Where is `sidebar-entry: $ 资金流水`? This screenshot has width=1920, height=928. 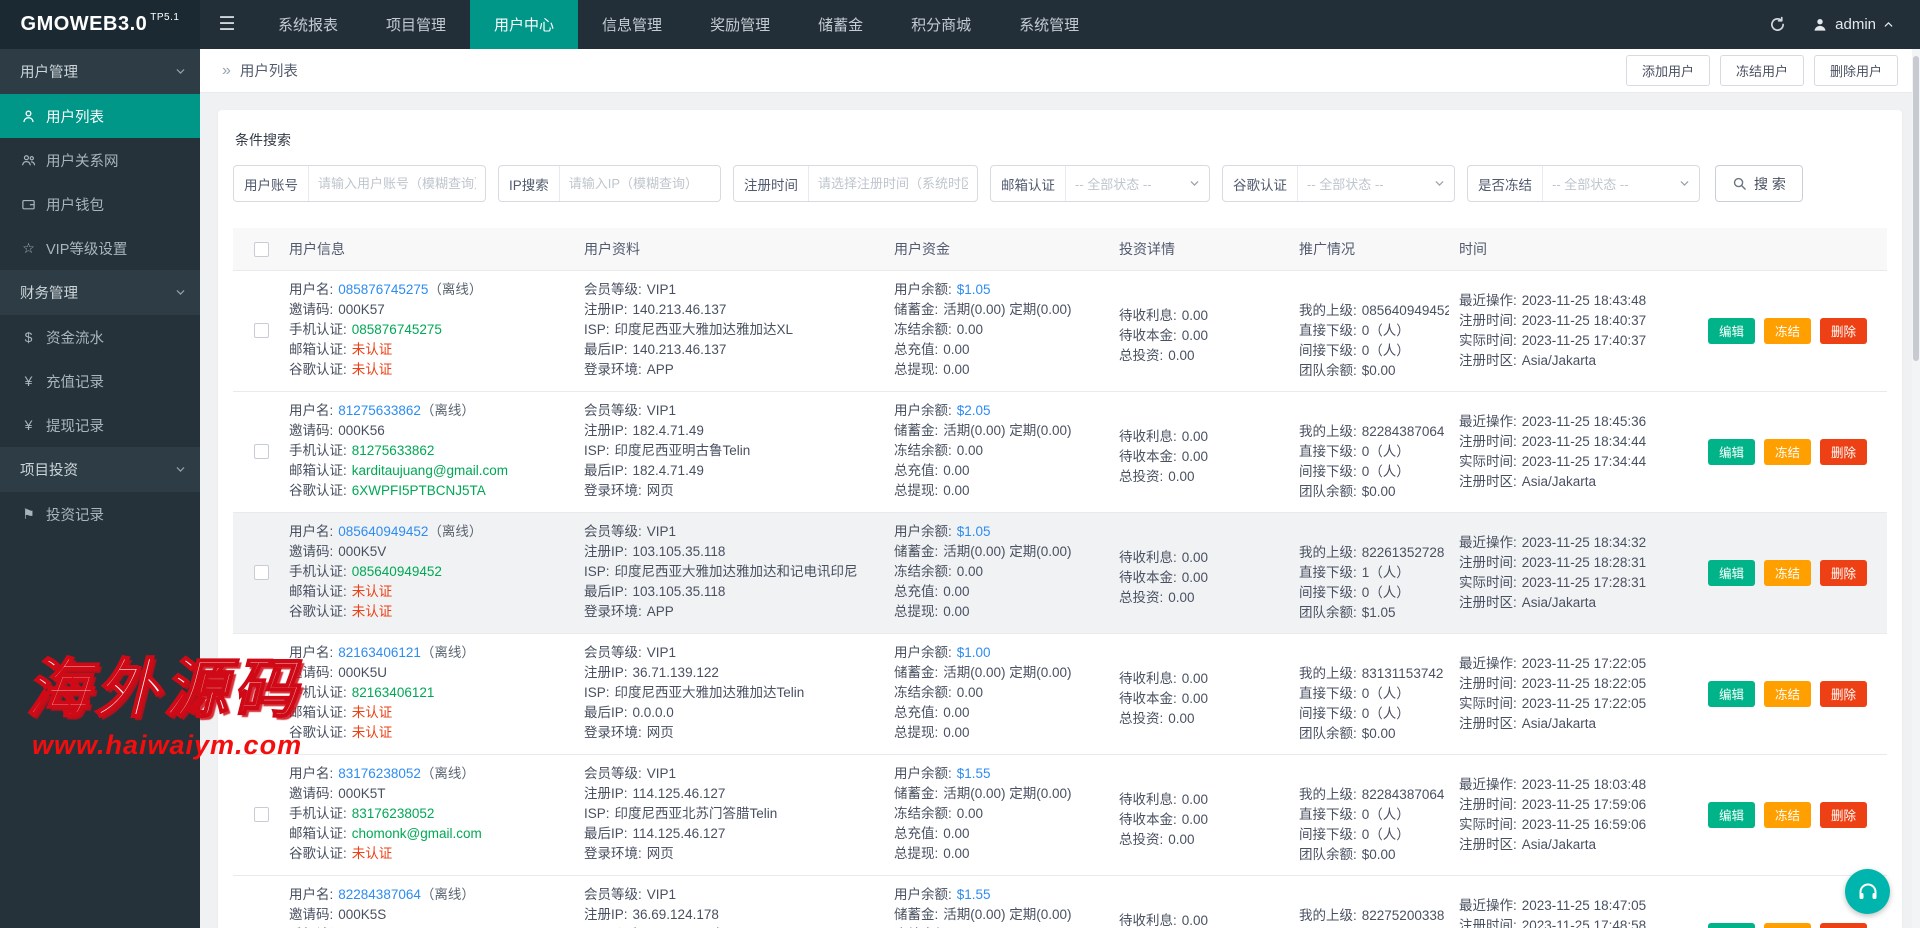 sidebar-entry: $ 资金流水 is located at coordinates (100, 337).